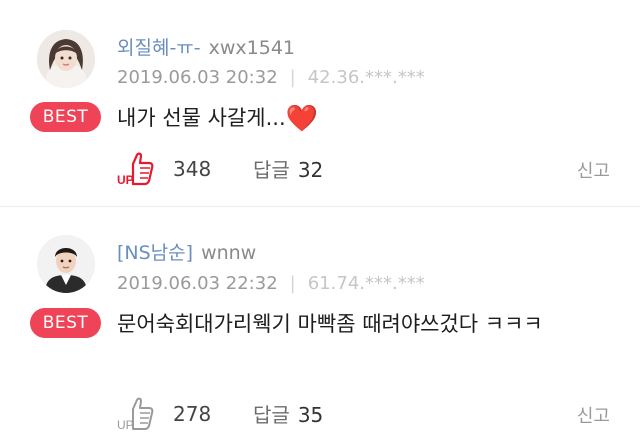 The image size is (640, 447). What do you see at coordinates (155, 253) in the screenshot?
I see `author-nickname: [NS남순]` at bounding box center [155, 253].